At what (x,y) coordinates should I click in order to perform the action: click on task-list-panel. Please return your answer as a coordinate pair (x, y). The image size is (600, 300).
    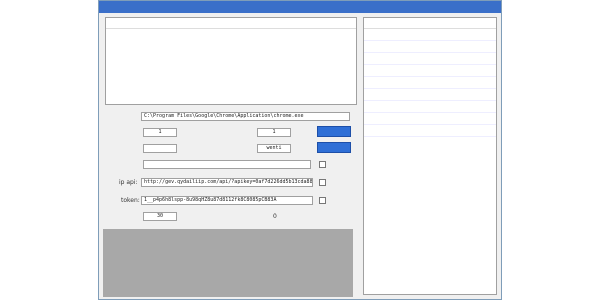
    Looking at the image, I should click on (231, 61).